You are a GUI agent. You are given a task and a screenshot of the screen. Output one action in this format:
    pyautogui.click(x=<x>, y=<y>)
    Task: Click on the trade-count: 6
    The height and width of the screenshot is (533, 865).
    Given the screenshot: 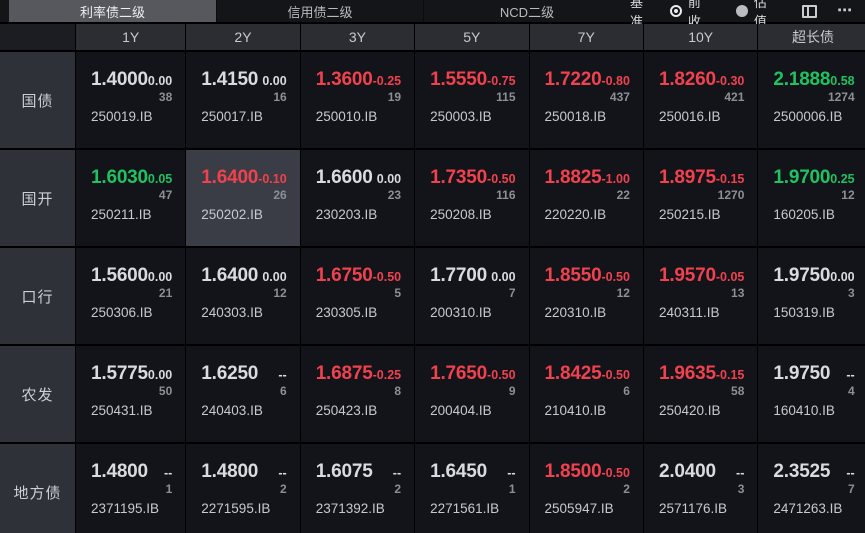 What is the action you would take?
    pyautogui.click(x=626, y=391)
    